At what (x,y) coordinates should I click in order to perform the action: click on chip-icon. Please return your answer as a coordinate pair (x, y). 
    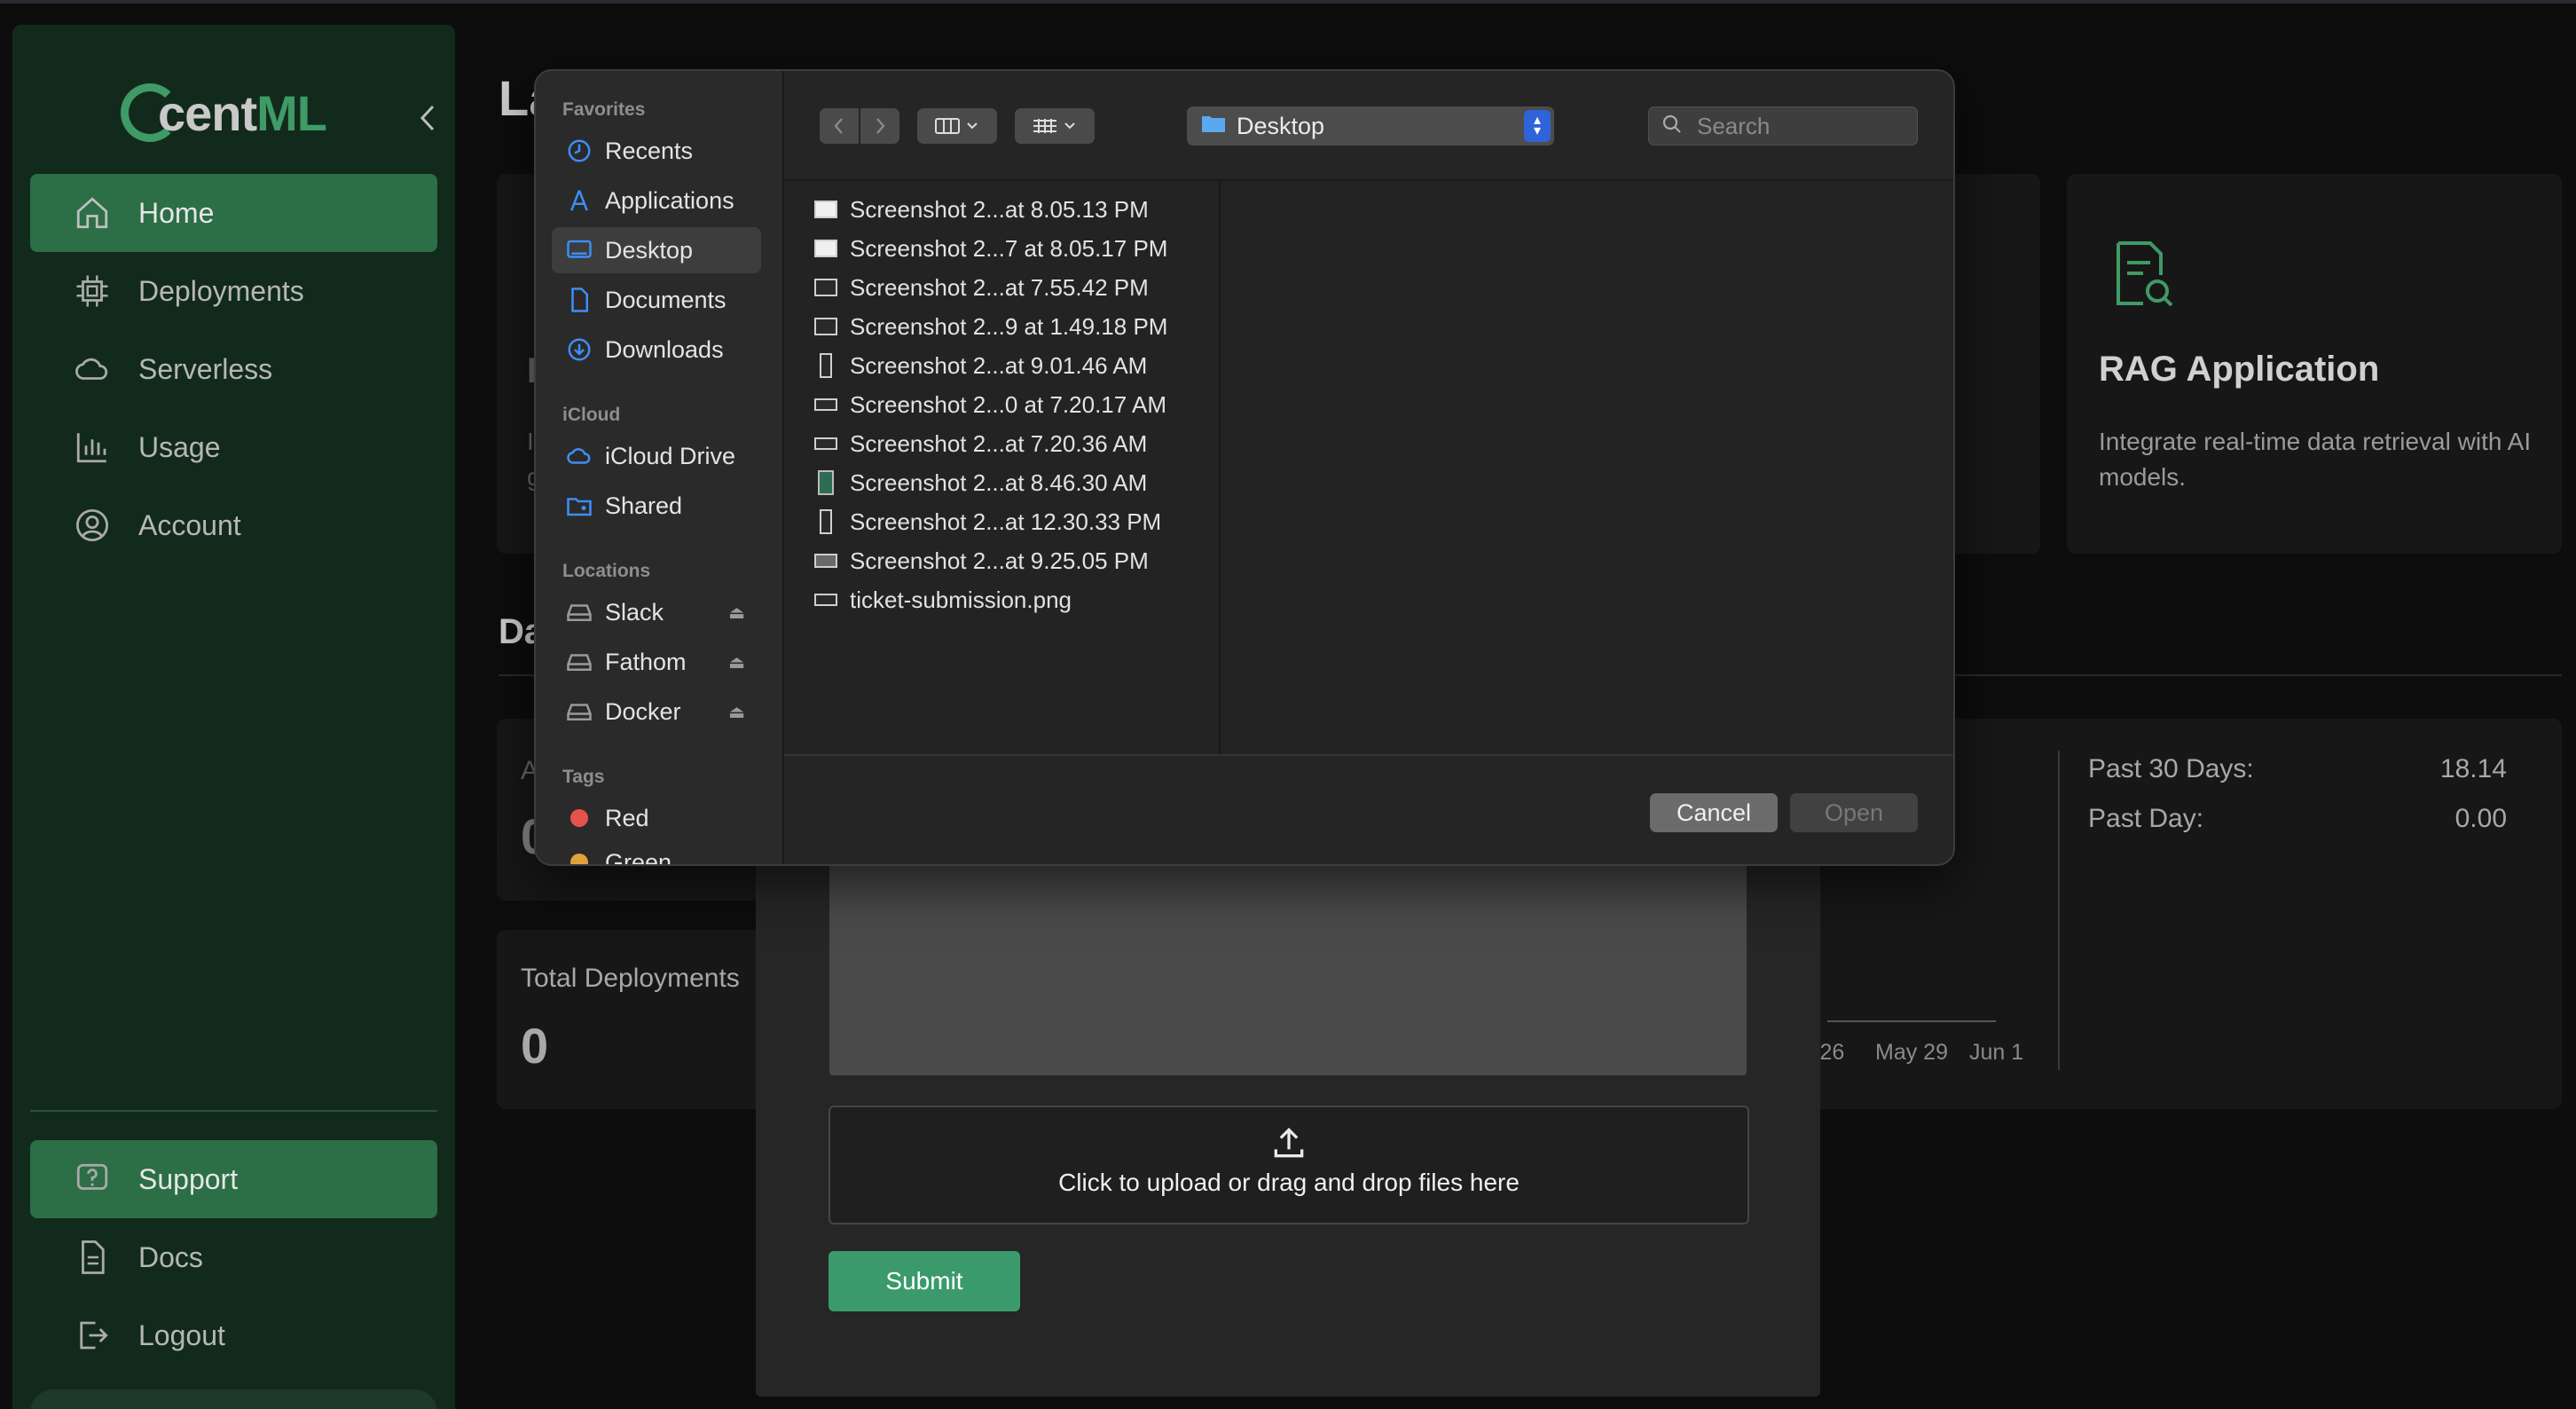
    Looking at the image, I should click on (92, 291).